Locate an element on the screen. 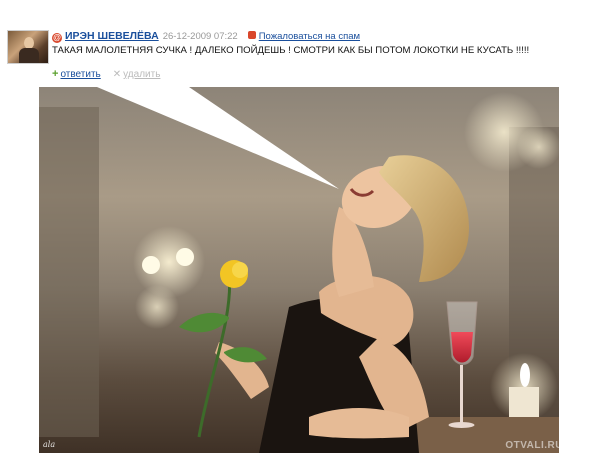 The height and width of the screenshot is (471, 590). avatar is located at coordinates (28, 47).